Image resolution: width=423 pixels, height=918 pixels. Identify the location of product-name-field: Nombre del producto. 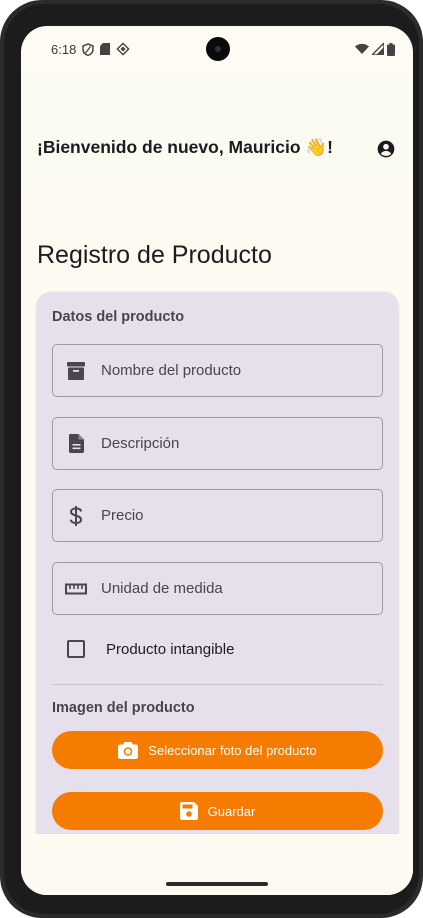
(217, 370).